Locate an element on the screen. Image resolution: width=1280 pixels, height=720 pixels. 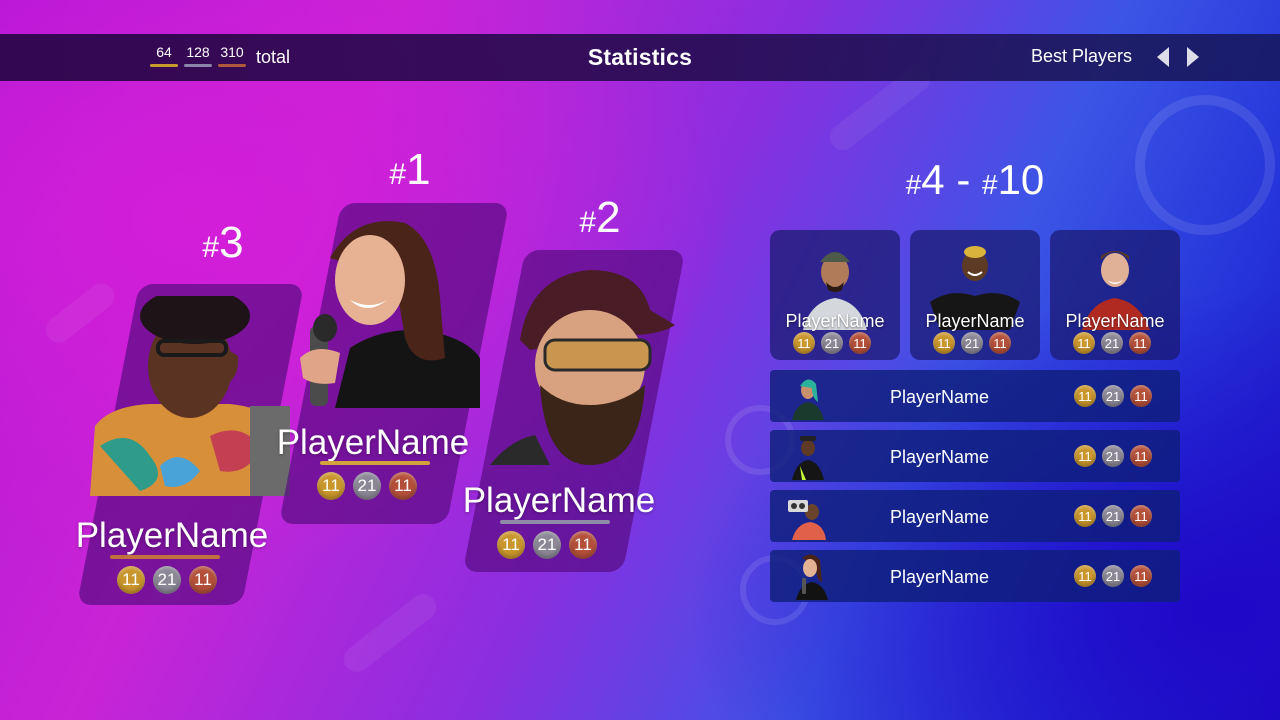
rank-2-label: #2 is located at coordinates (600, 218).